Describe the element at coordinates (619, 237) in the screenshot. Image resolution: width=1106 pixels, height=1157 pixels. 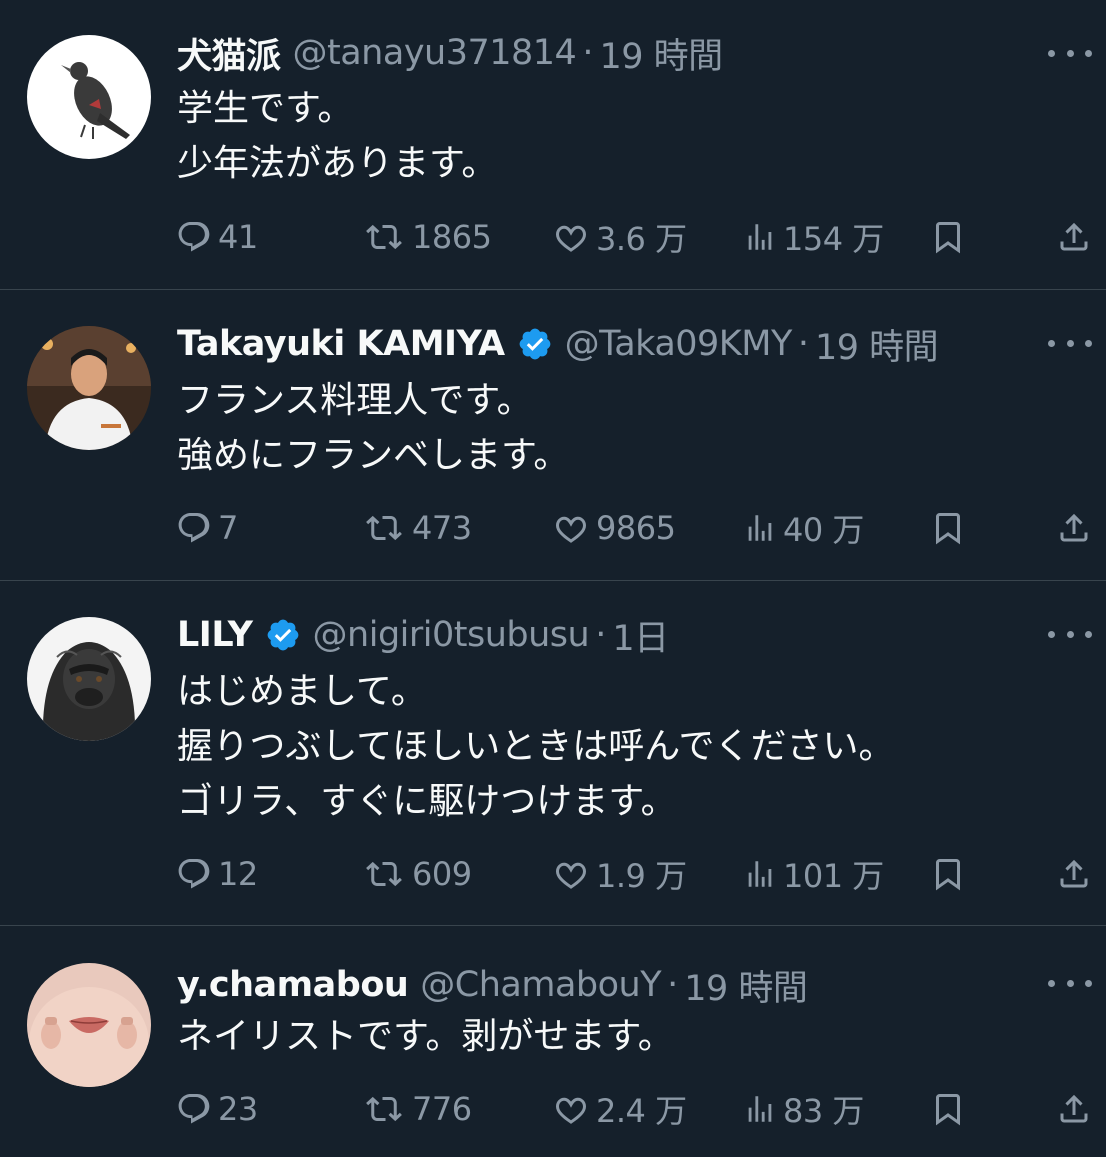
I see `like-button: 3.6 万` at that location.